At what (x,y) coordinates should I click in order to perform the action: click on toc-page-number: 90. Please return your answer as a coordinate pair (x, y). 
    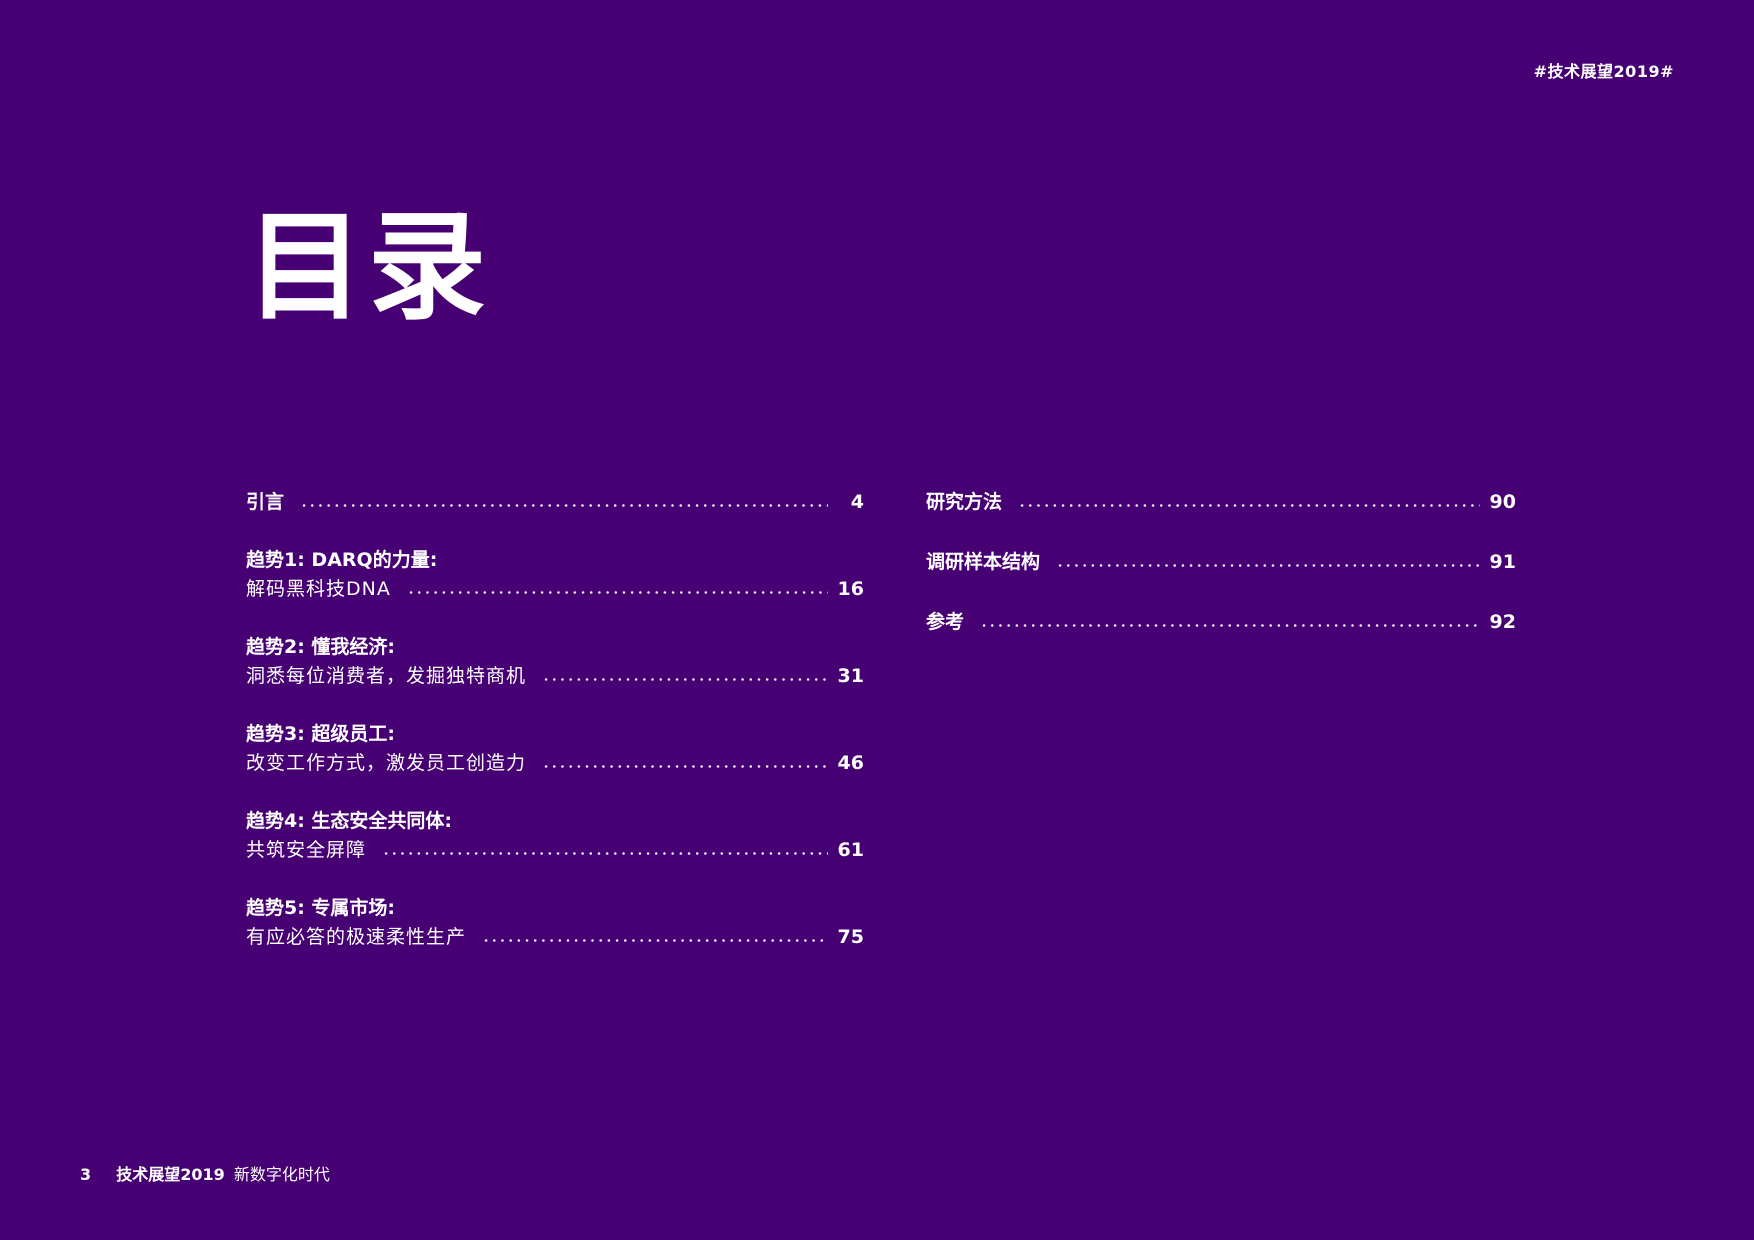
    Looking at the image, I should click on (1502, 502).